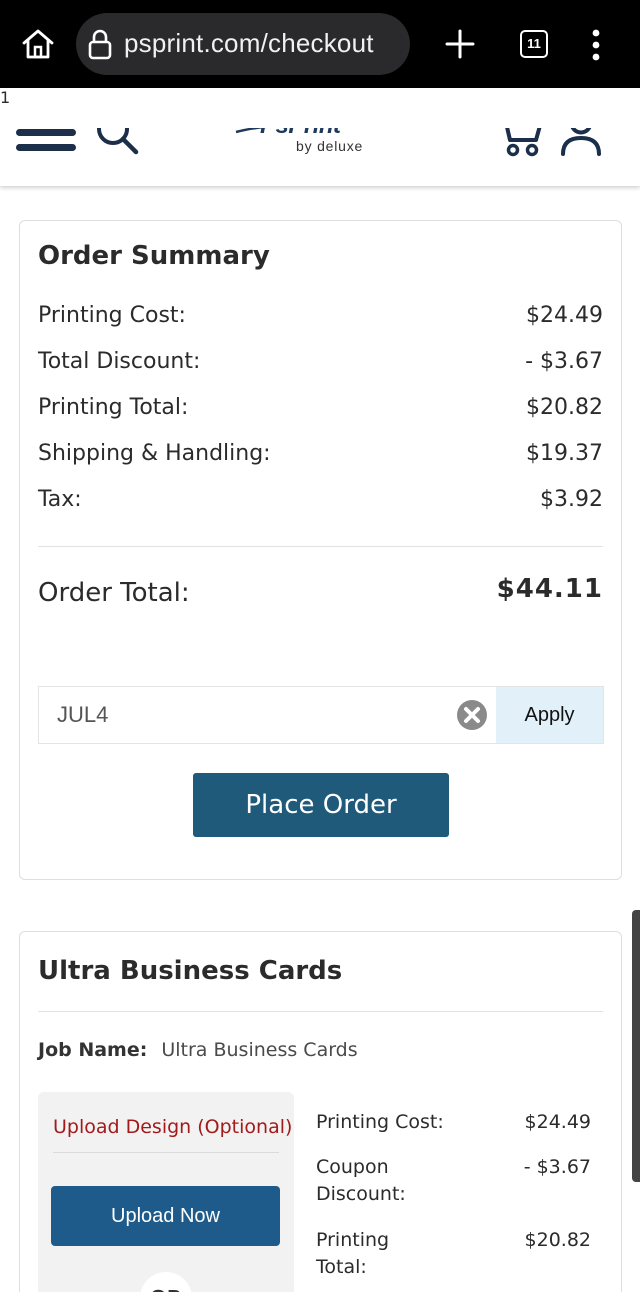  I want to click on new-tab-icon, so click(460, 44).